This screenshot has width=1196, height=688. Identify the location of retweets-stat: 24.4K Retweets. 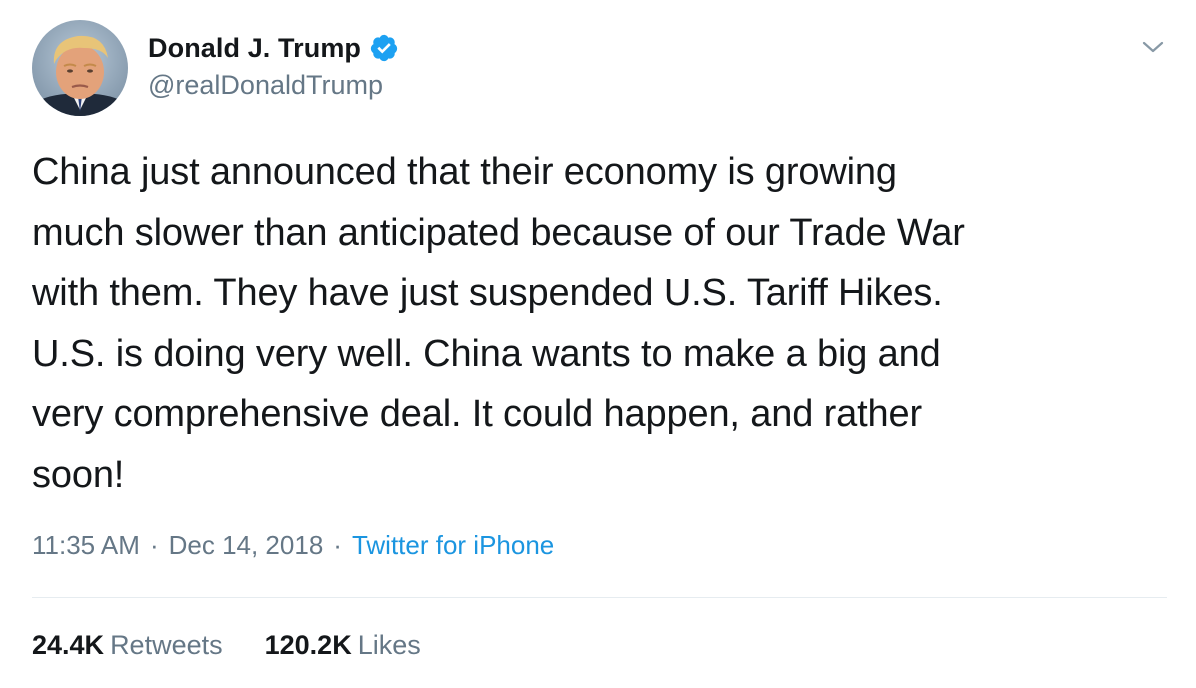
(127, 645).